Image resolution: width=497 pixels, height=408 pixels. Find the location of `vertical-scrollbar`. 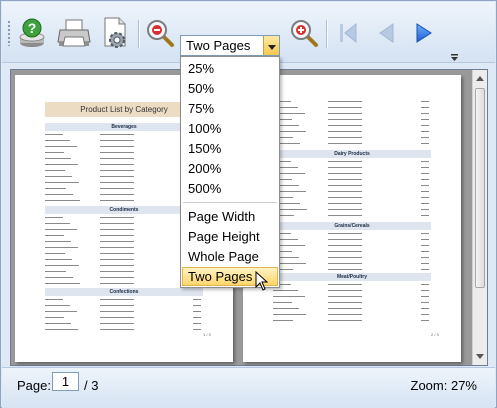

vertical-scrollbar is located at coordinates (479, 217).